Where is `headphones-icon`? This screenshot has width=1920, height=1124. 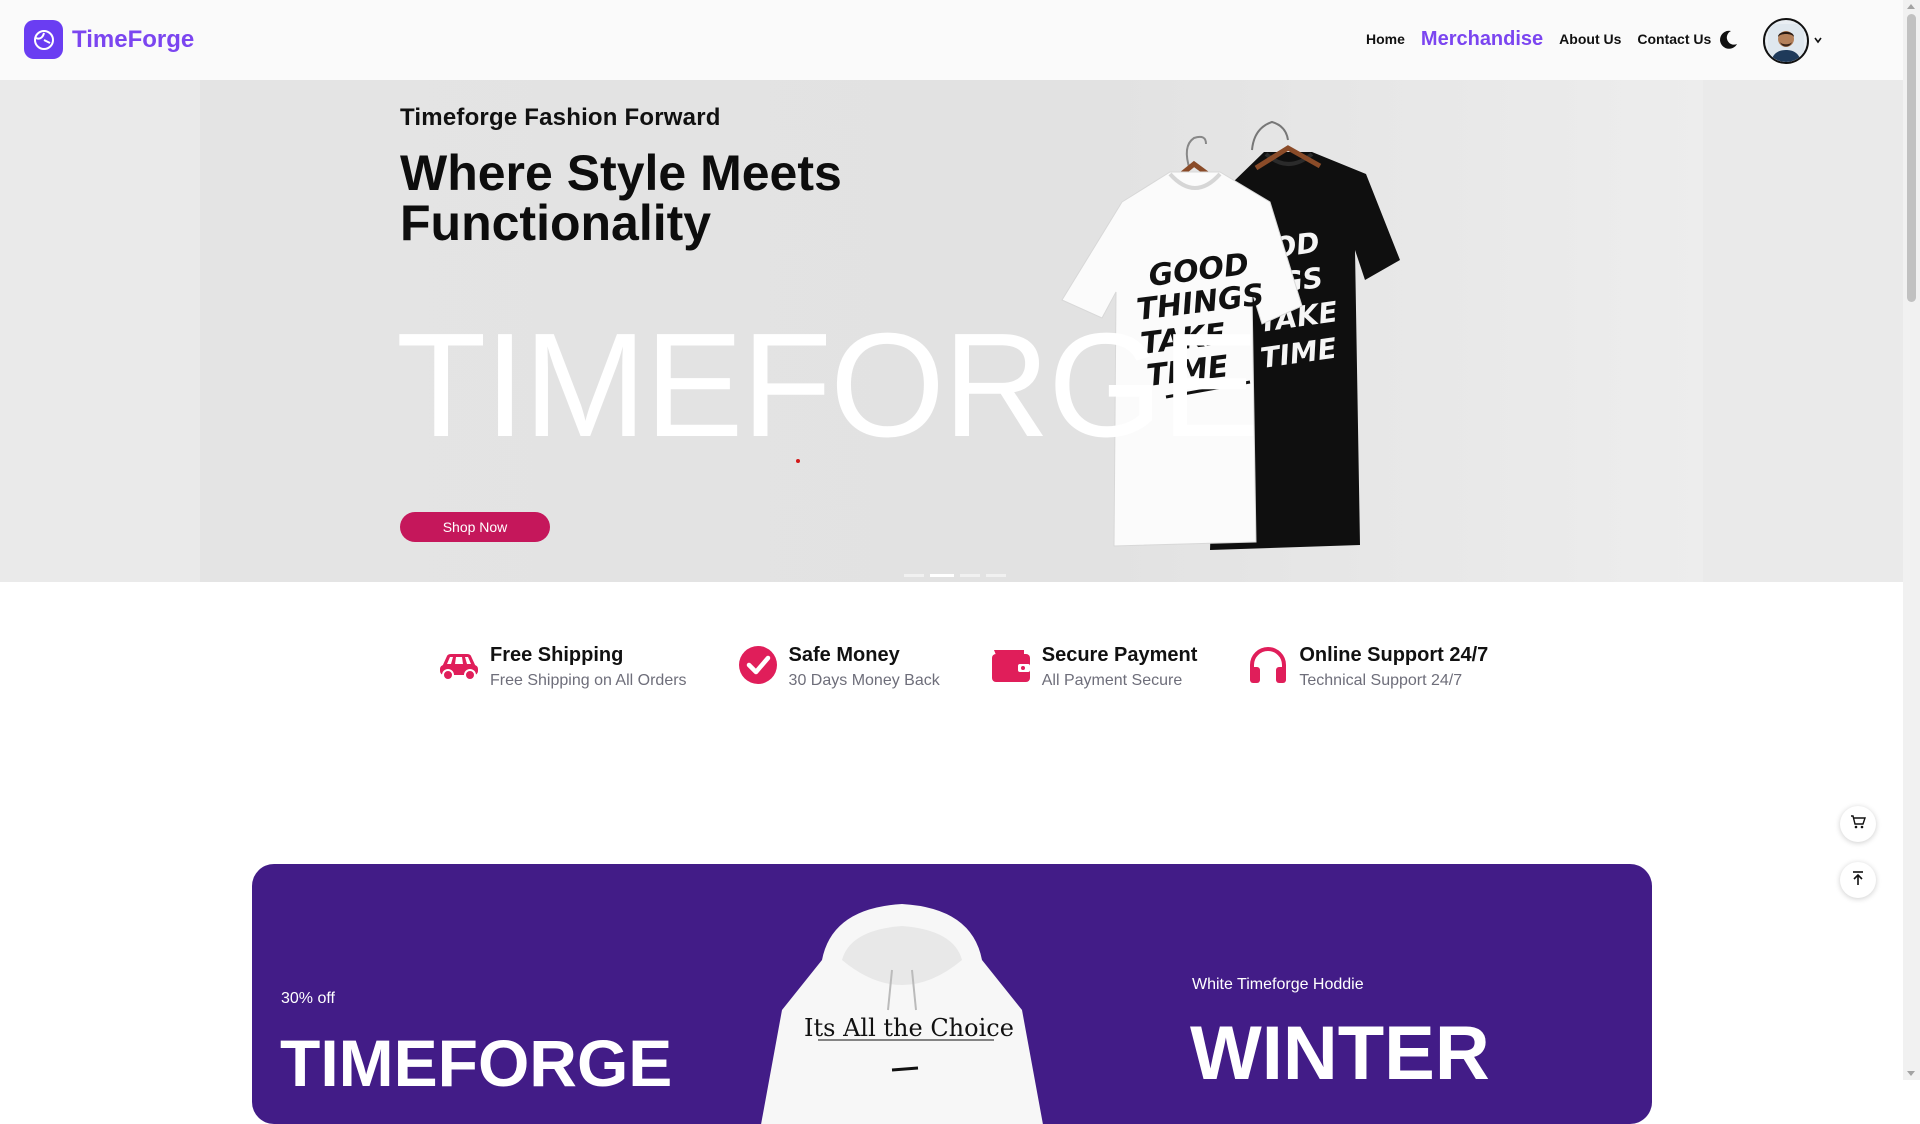 headphones-icon is located at coordinates (1268, 665).